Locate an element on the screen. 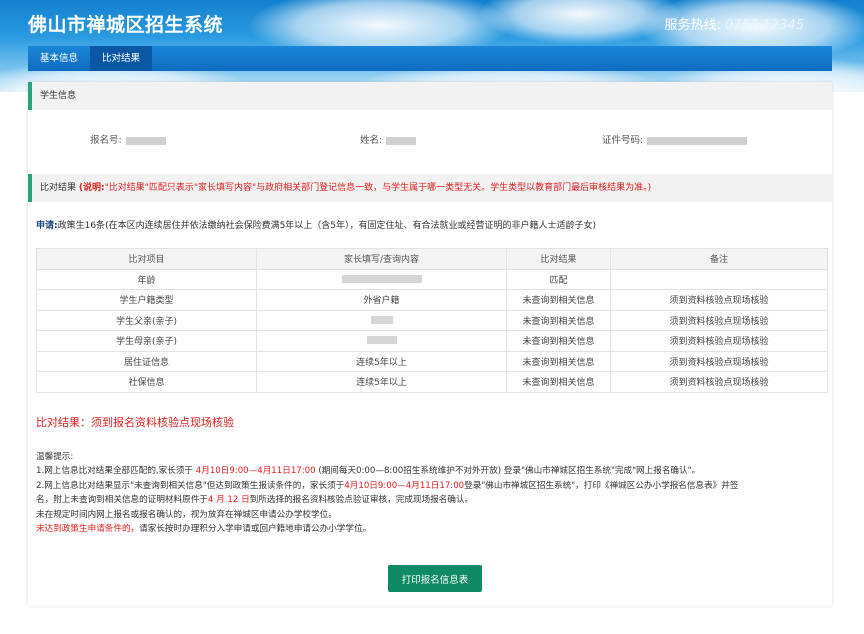  table-row: 学生户籍类型 外省户籍 未查询到相关信息 须到资料核验点现场核验 is located at coordinates (432, 300).